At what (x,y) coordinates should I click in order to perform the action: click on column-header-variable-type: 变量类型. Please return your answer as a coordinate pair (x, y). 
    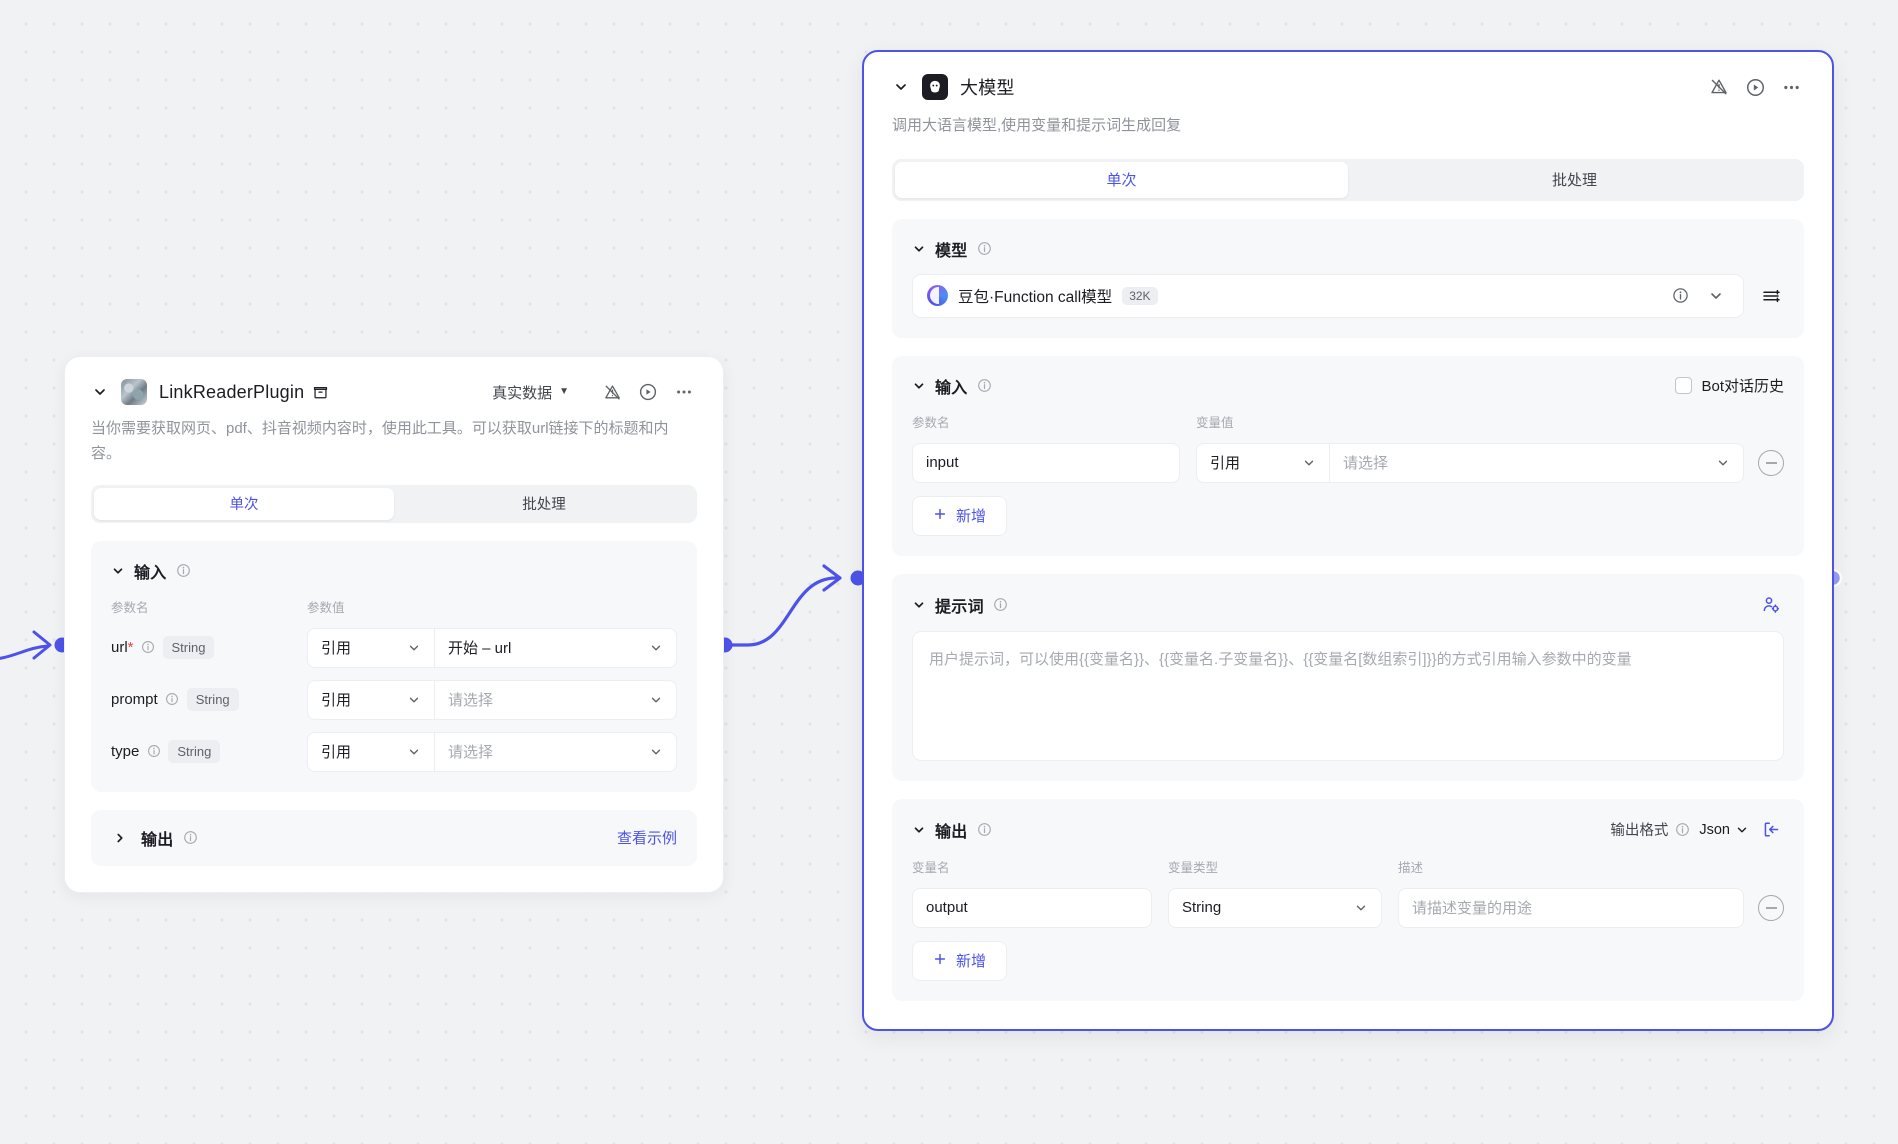
    Looking at the image, I should click on (1193, 867).